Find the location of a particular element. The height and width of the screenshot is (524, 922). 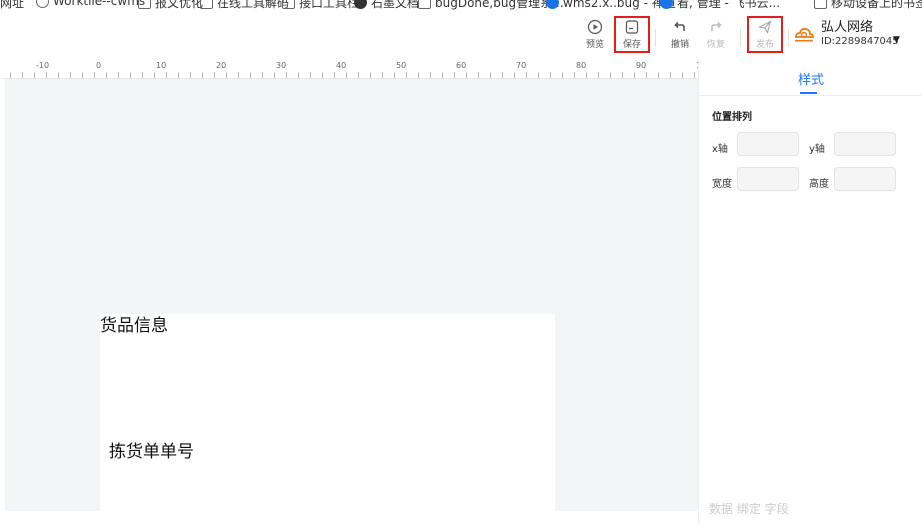

undo-button: 撤销 is located at coordinates (680, 34).